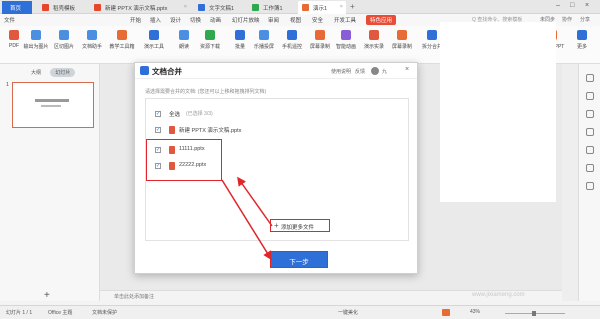 The image size is (600, 319). Describe the element at coordinates (570, 182) in the screenshot. I see `vertical-scrollbar` at that location.